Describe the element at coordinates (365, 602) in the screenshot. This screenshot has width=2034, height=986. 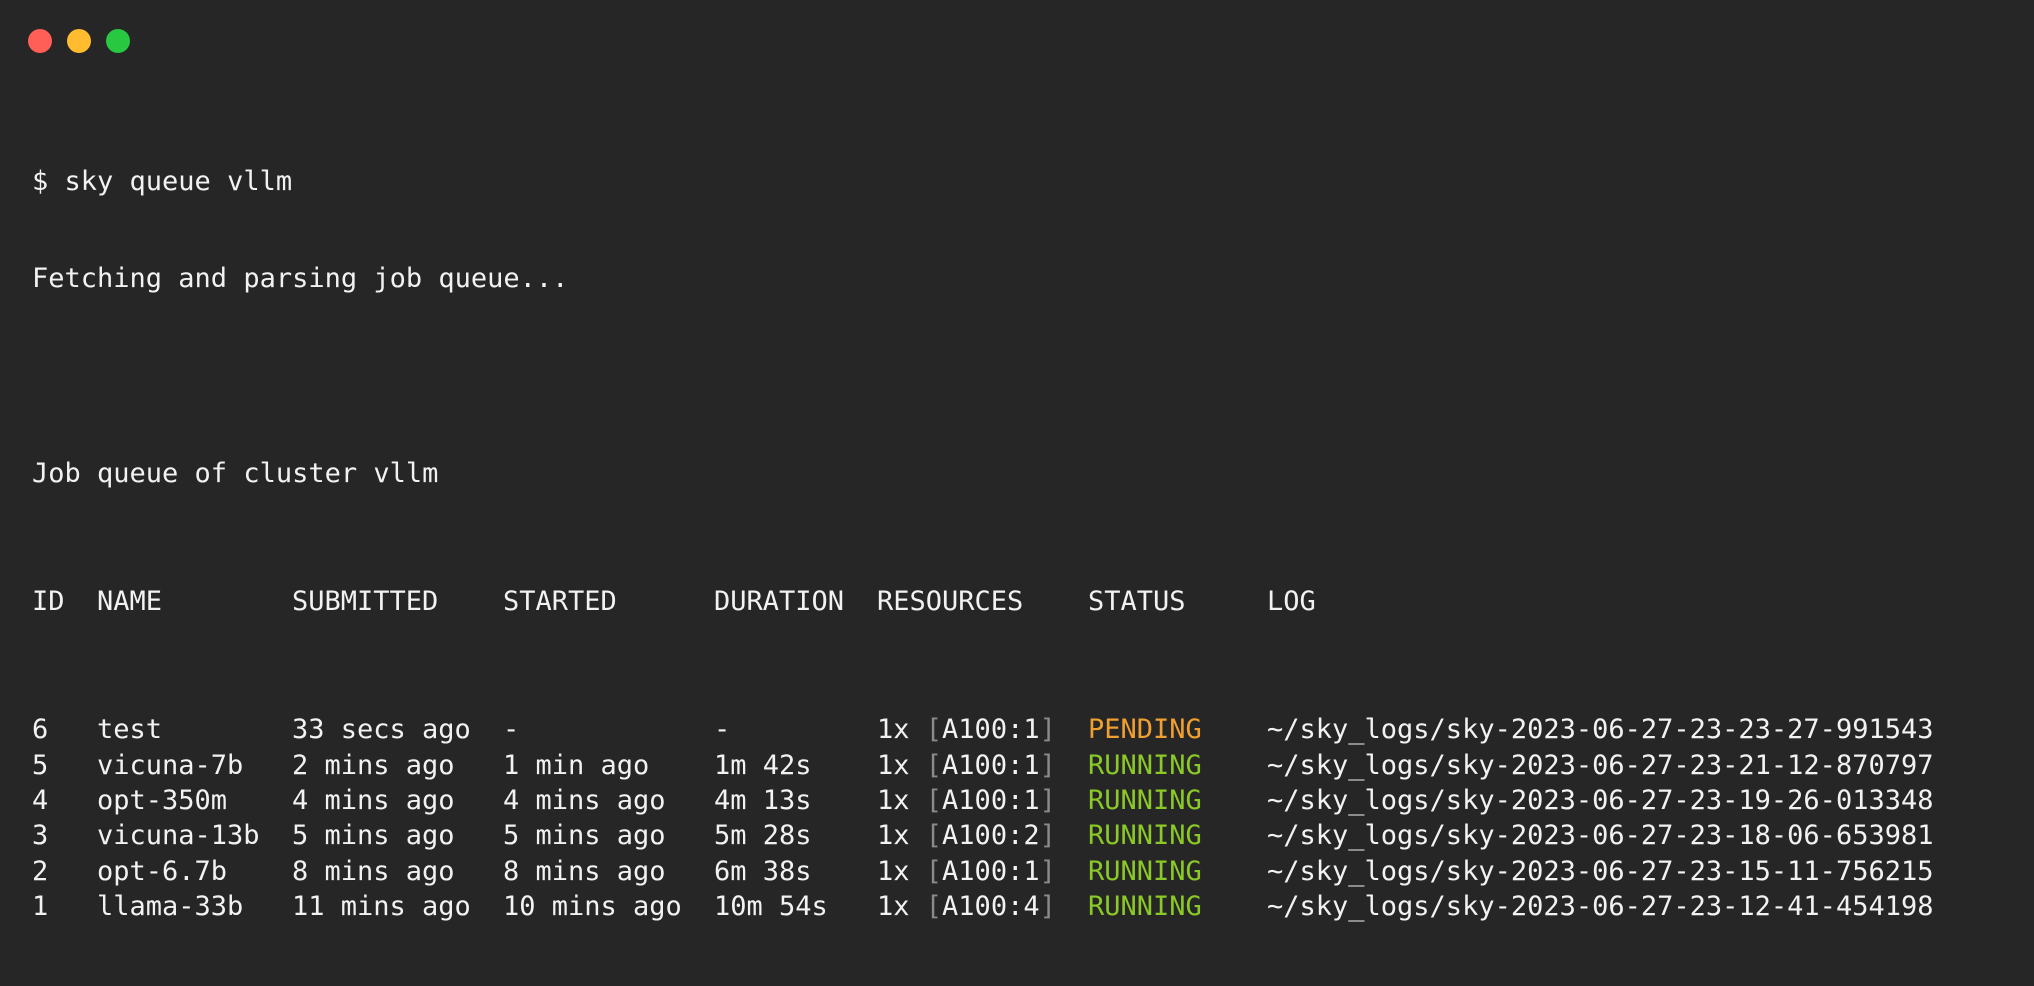
I see `header-submitted: SUBMITTED` at that location.